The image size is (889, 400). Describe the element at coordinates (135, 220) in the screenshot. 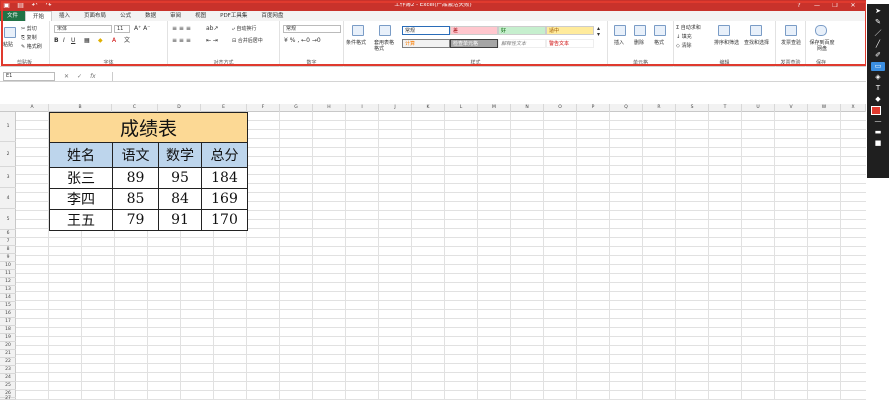

I see `cell-chinese: 79` at that location.